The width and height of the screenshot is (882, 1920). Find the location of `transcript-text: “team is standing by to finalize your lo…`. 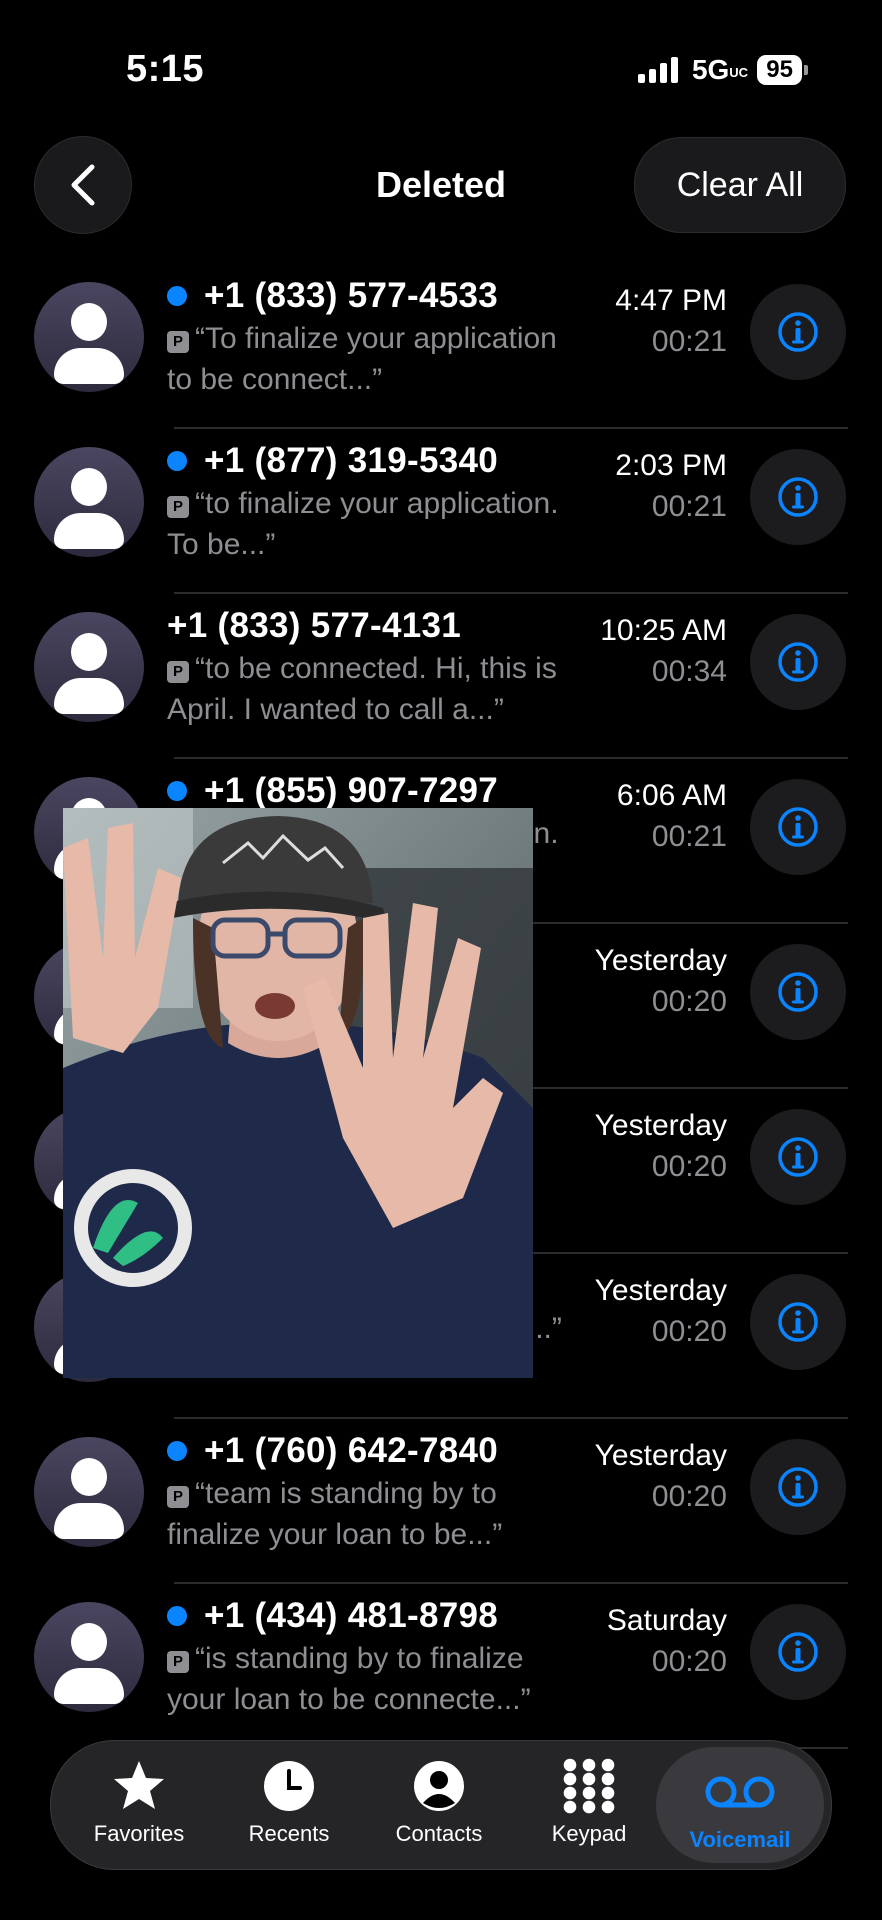

transcript-text: “team is standing by to finalize your lo… is located at coordinates (335, 1514).